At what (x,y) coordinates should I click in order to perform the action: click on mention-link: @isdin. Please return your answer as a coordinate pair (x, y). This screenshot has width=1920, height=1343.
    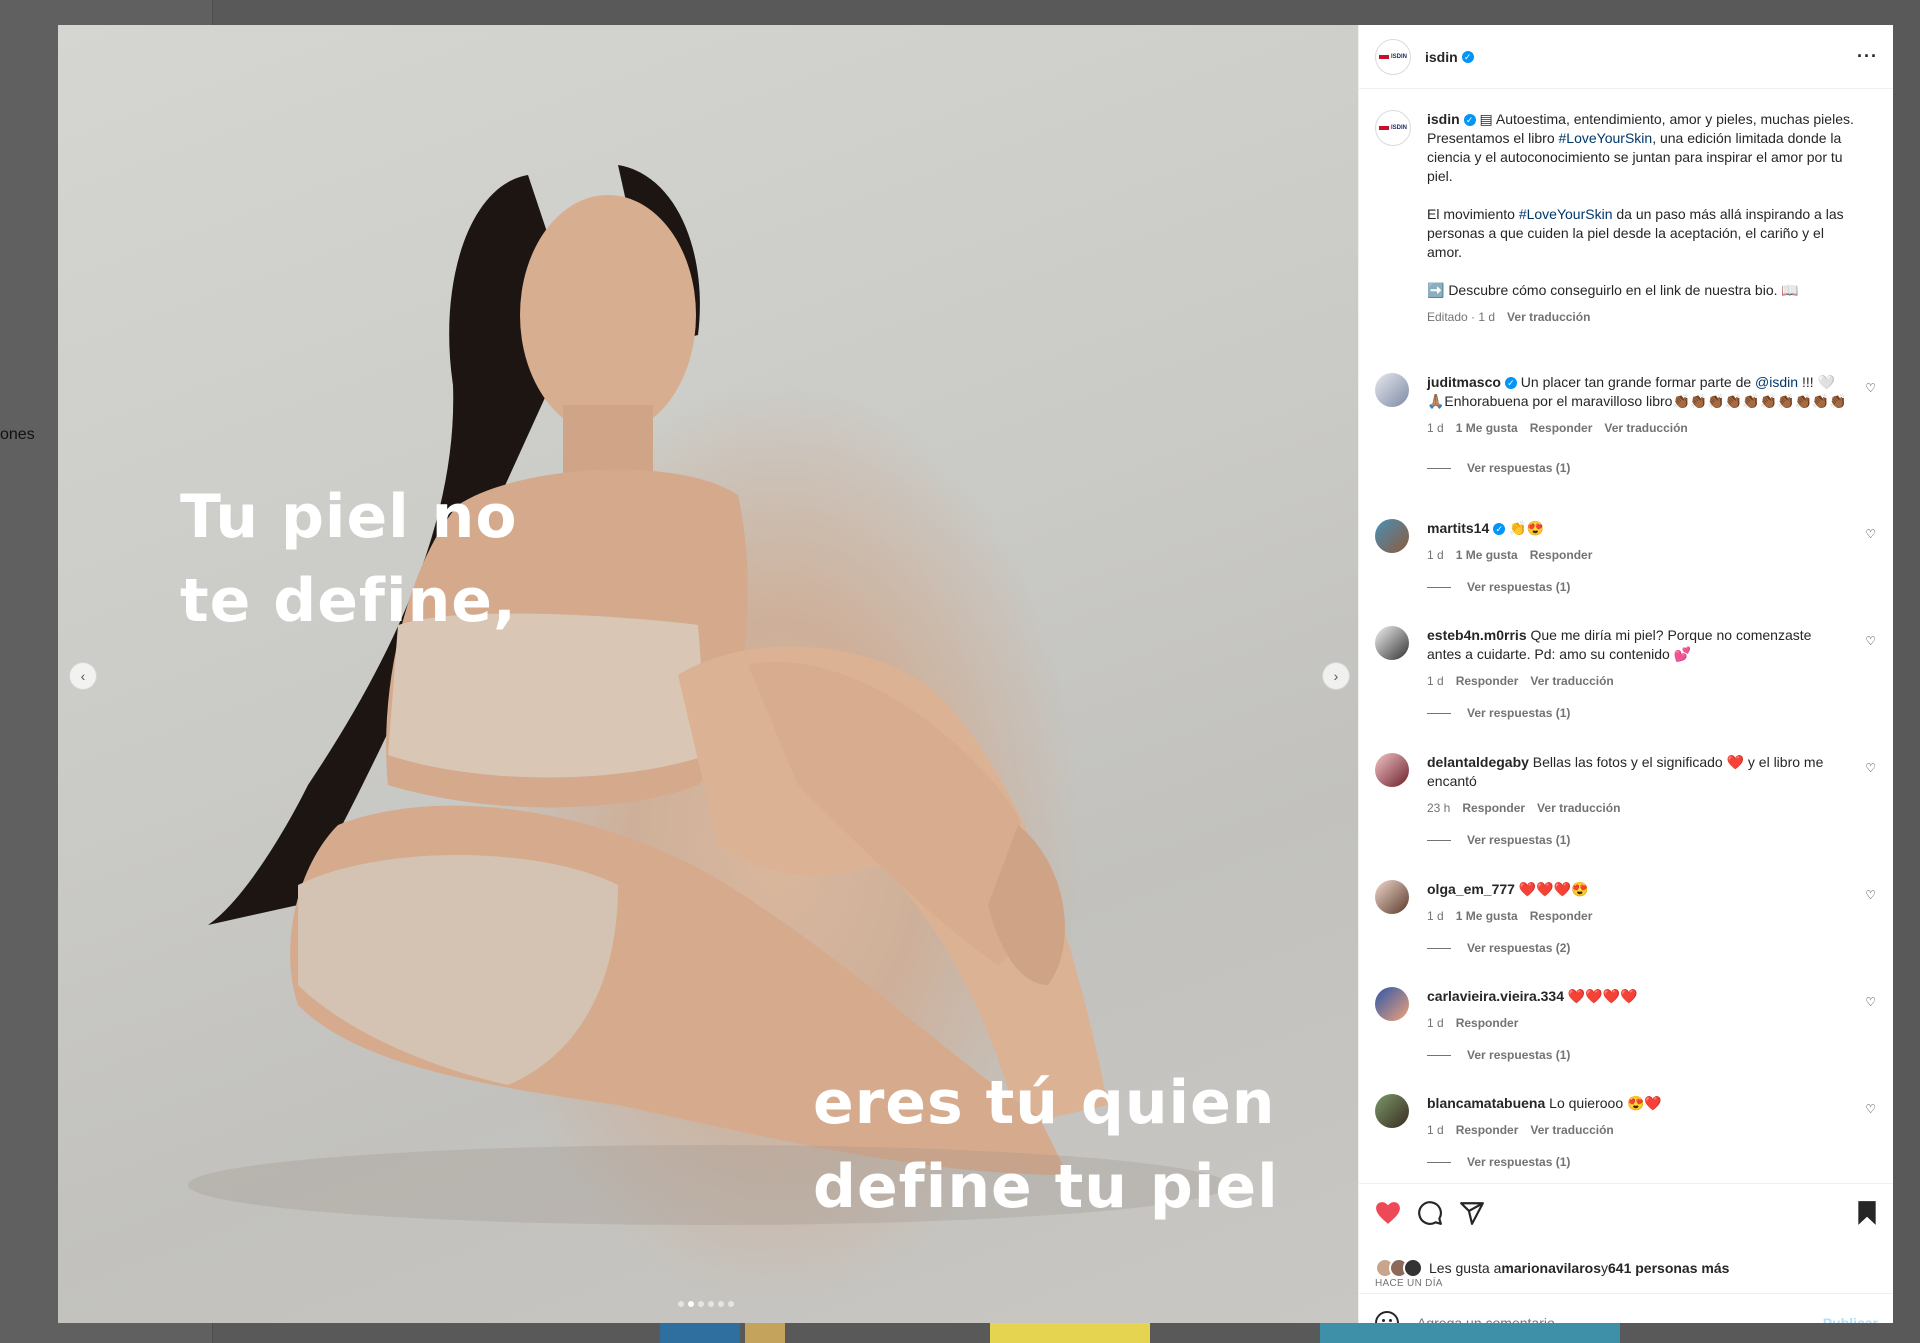
    Looking at the image, I should click on (1776, 382).